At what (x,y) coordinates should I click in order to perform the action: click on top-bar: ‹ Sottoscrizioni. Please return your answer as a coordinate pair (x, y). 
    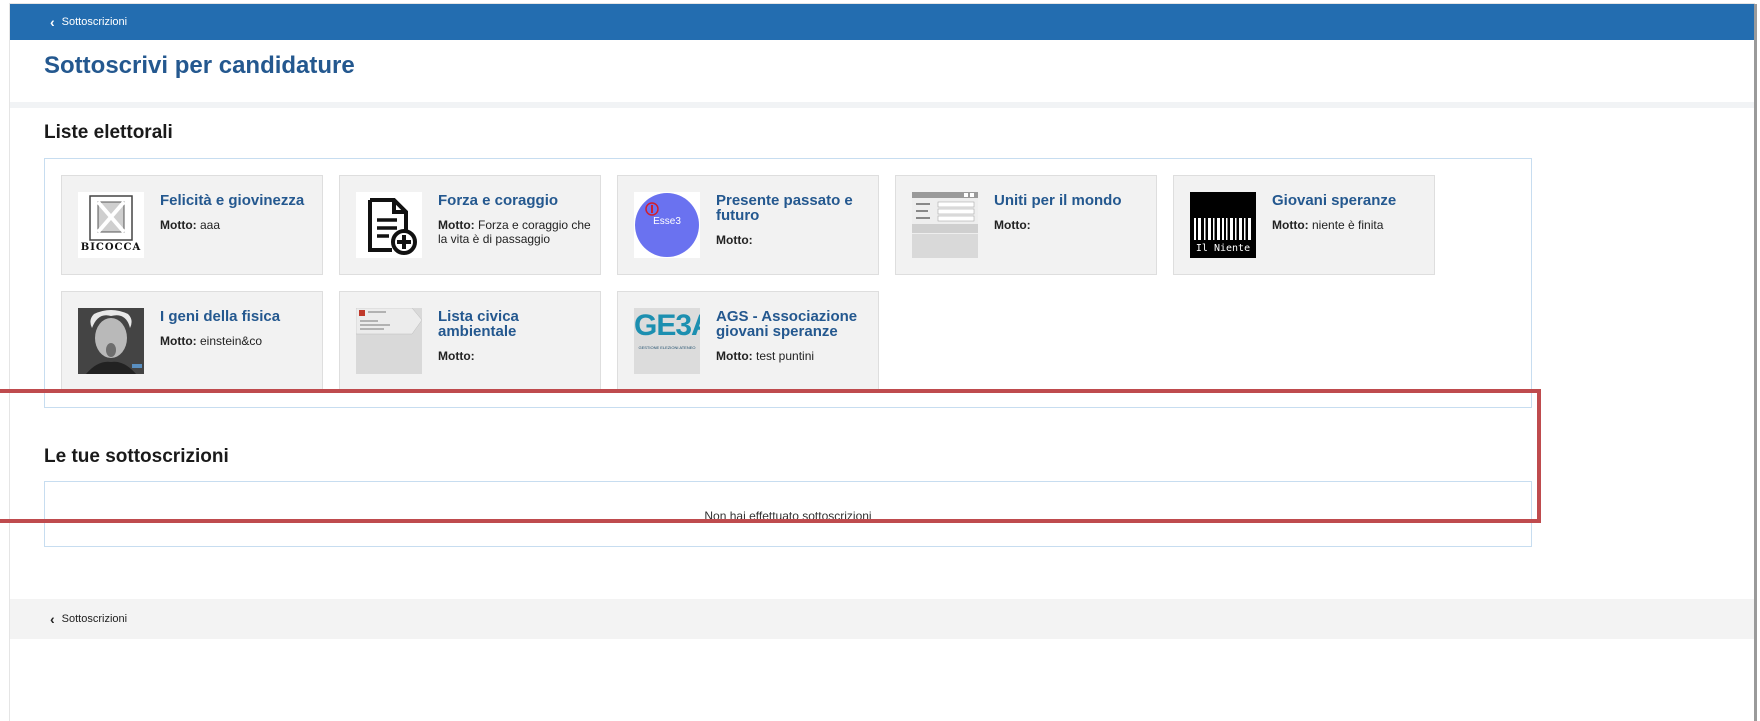
    Looking at the image, I should click on (882, 22).